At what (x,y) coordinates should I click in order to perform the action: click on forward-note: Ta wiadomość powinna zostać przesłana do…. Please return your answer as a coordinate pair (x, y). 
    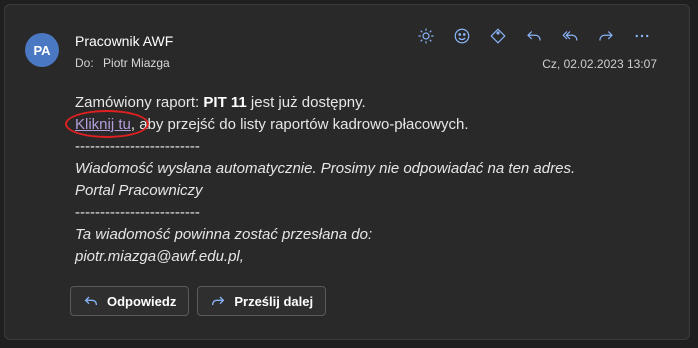
    Looking at the image, I should click on (224, 234).